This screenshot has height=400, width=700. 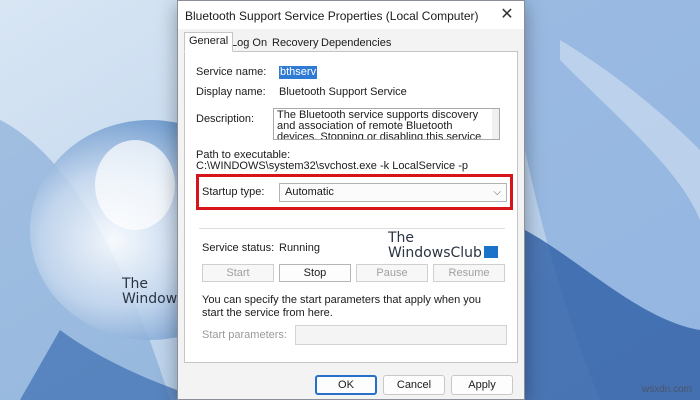 What do you see at coordinates (231, 72) in the screenshot?
I see `service-name-label: Service name:` at bounding box center [231, 72].